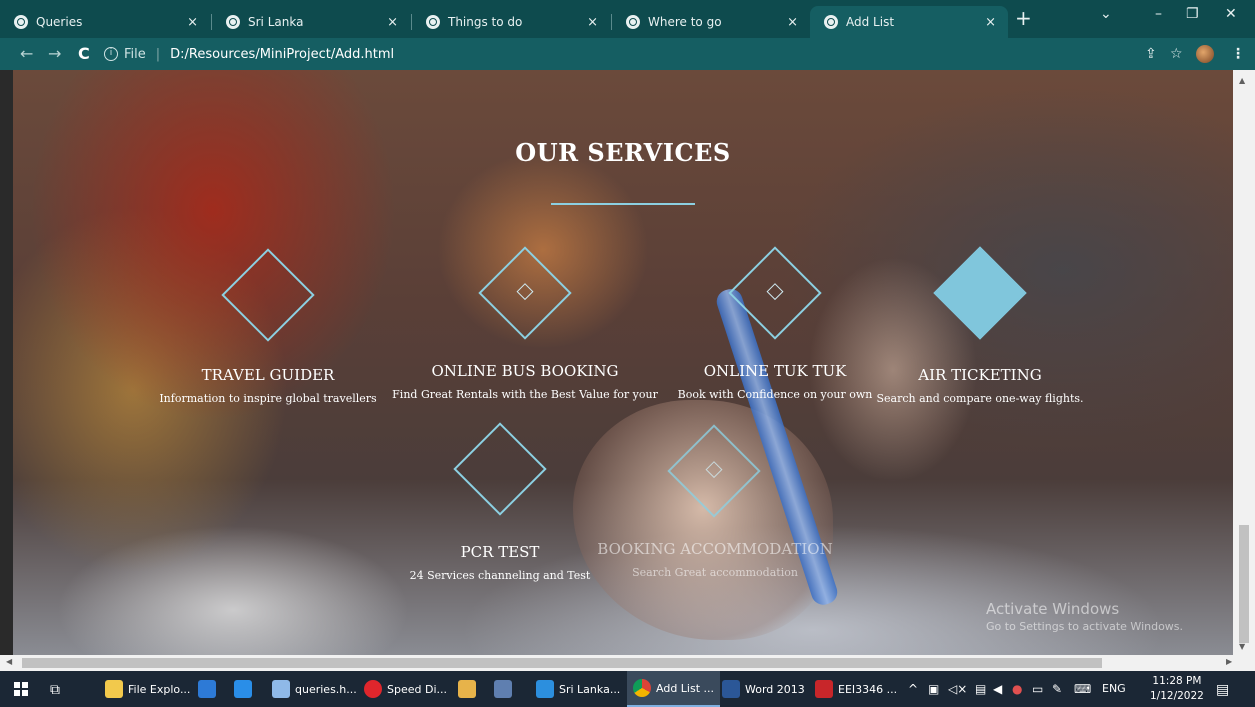 The width and height of the screenshot is (1255, 707). Describe the element at coordinates (957, 689) in the screenshot. I see `volume-muted-icon: ◁×` at that location.